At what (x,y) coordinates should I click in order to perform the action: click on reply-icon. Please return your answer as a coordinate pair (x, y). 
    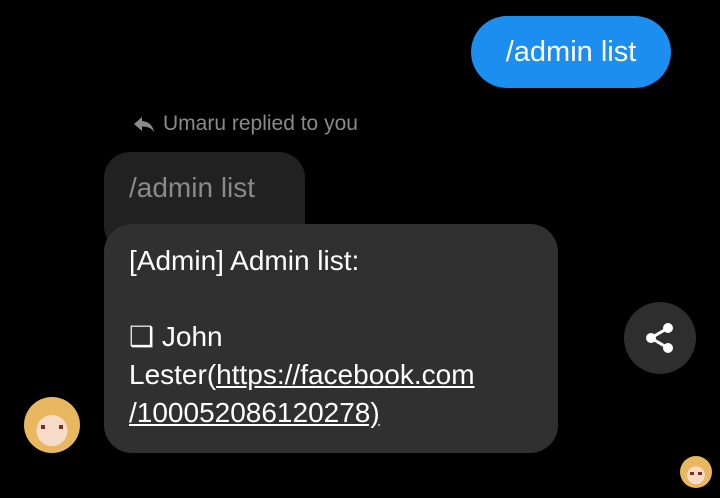
    Looking at the image, I should click on (144, 124).